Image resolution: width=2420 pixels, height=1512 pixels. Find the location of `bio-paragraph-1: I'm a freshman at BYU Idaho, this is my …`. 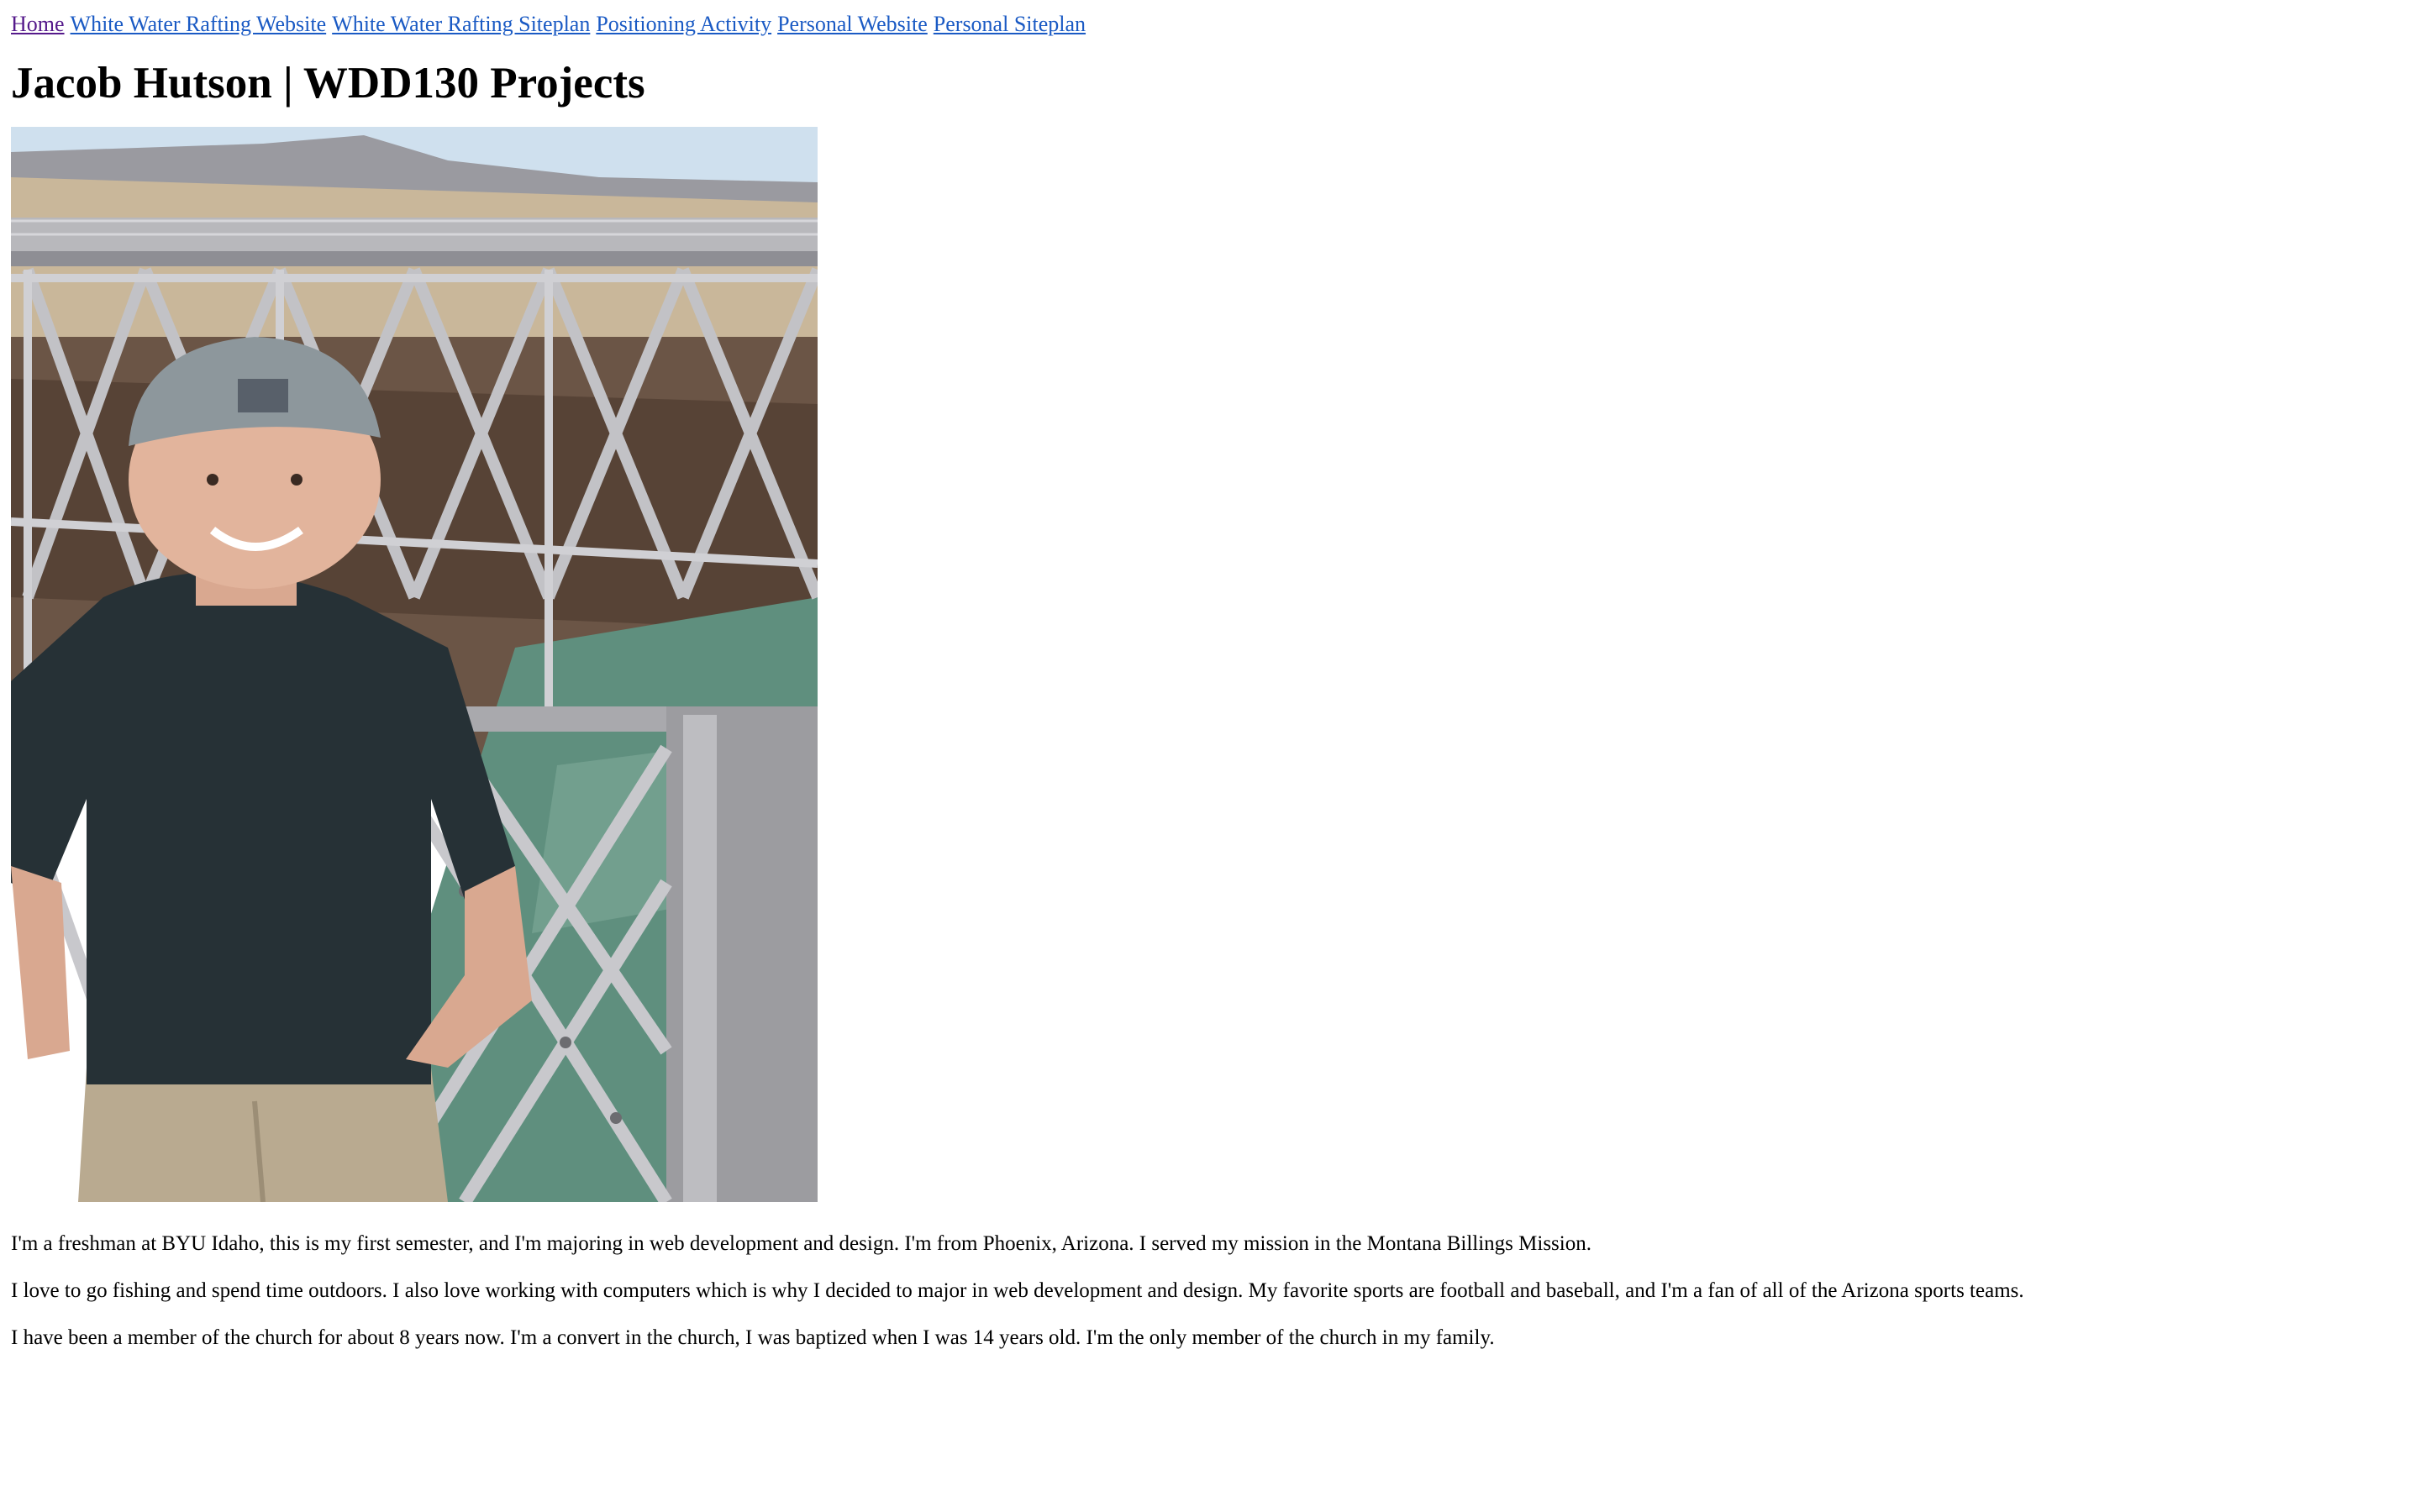

bio-paragraph-1: I'm a freshman at BYU Idaho, this is my … is located at coordinates (801, 1243).